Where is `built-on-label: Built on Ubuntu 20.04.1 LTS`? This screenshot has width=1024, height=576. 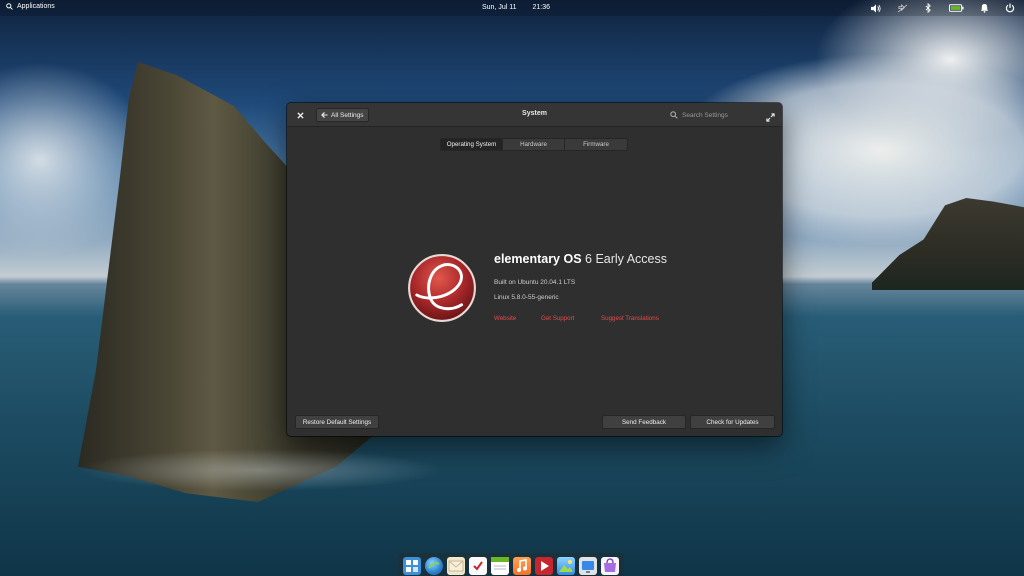 built-on-label: Built on Ubuntu 20.04.1 LTS is located at coordinates (535, 282).